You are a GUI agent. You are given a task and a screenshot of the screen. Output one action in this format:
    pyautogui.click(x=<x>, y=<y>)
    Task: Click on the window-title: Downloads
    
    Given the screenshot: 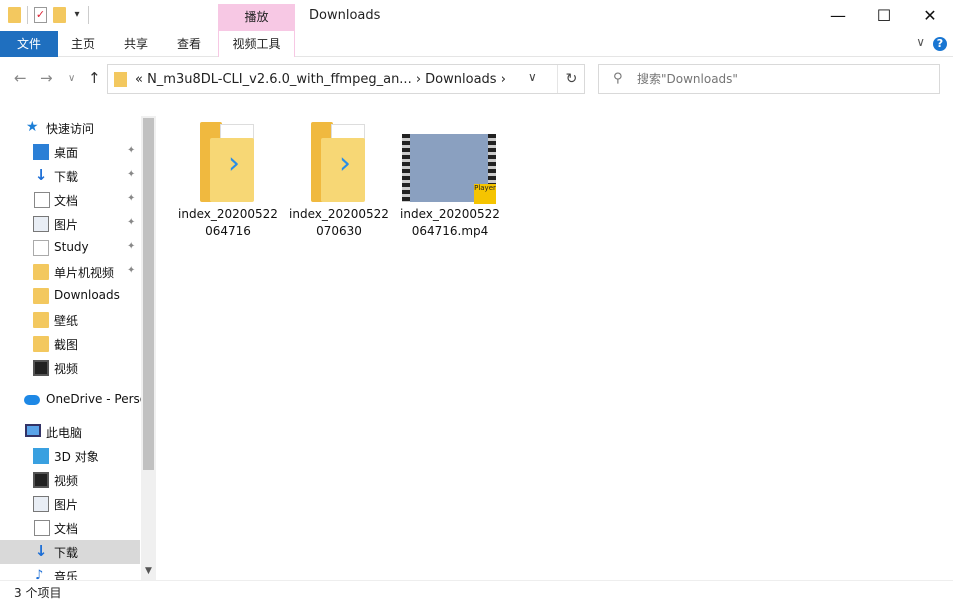 What is the action you would take?
    pyautogui.click(x=345, y=15)
    